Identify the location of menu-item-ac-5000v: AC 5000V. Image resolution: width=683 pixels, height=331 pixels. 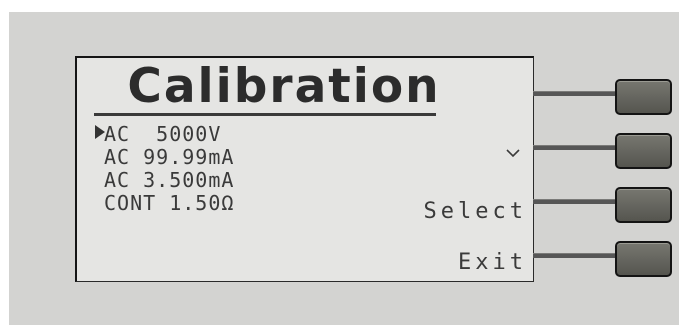
(162, 134).